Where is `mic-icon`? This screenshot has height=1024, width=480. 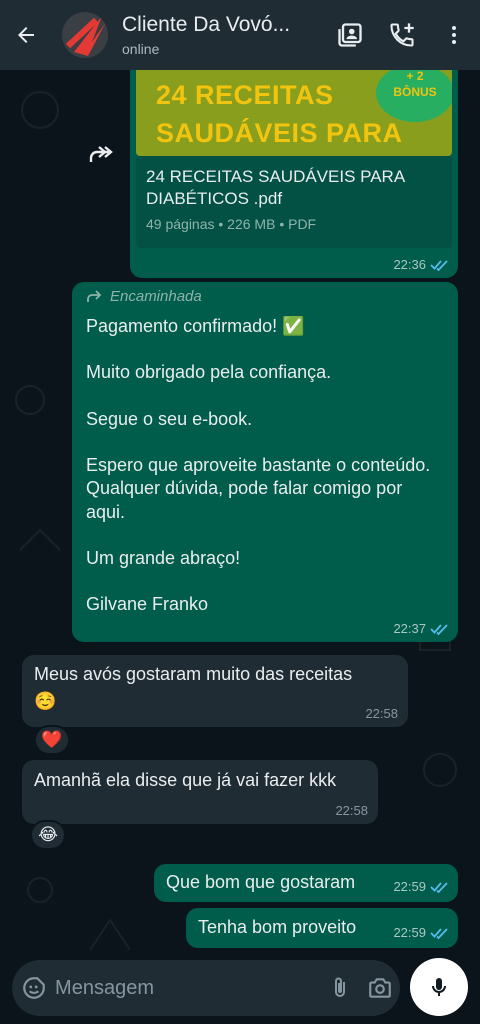
mic-icon is located at coordinates (439, 987).